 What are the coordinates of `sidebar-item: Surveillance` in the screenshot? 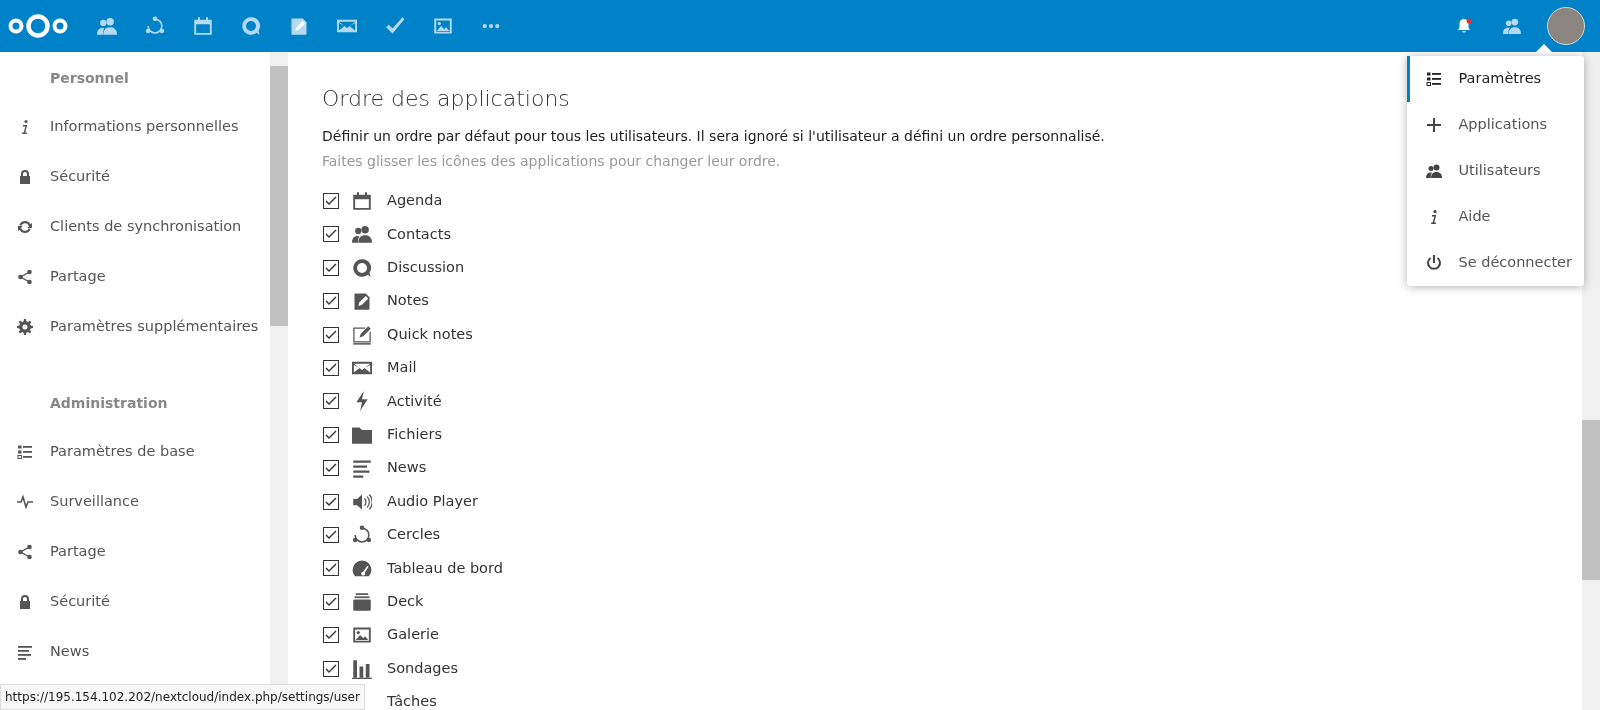 It's located at (135, 502).